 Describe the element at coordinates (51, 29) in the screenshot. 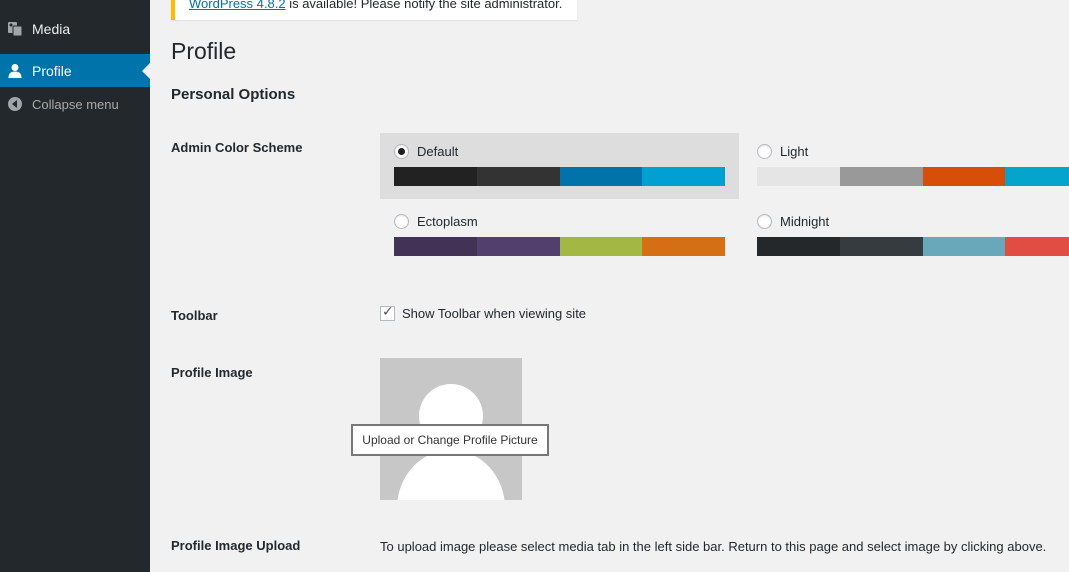

I see `sidebar-item-label: Media` at that location.